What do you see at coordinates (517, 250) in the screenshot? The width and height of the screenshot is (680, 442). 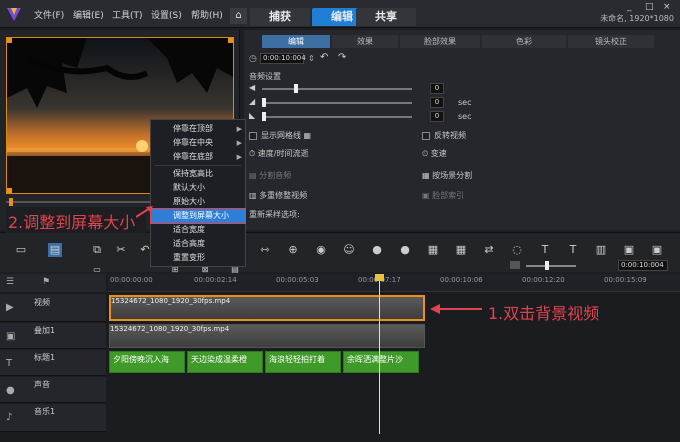 I see `tool-icon: ◌` at bounding box center [517, 250].